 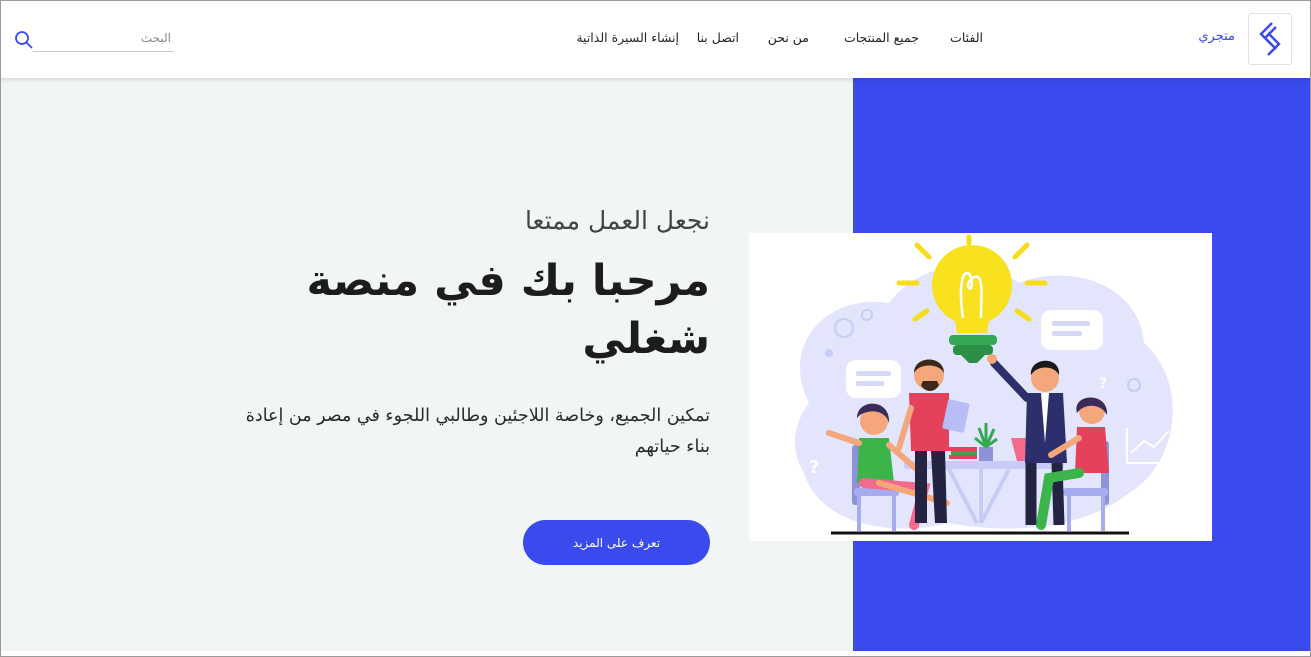 I want to click on learn-more-button: تعرف على المزيد, so click(x=616, y=542).